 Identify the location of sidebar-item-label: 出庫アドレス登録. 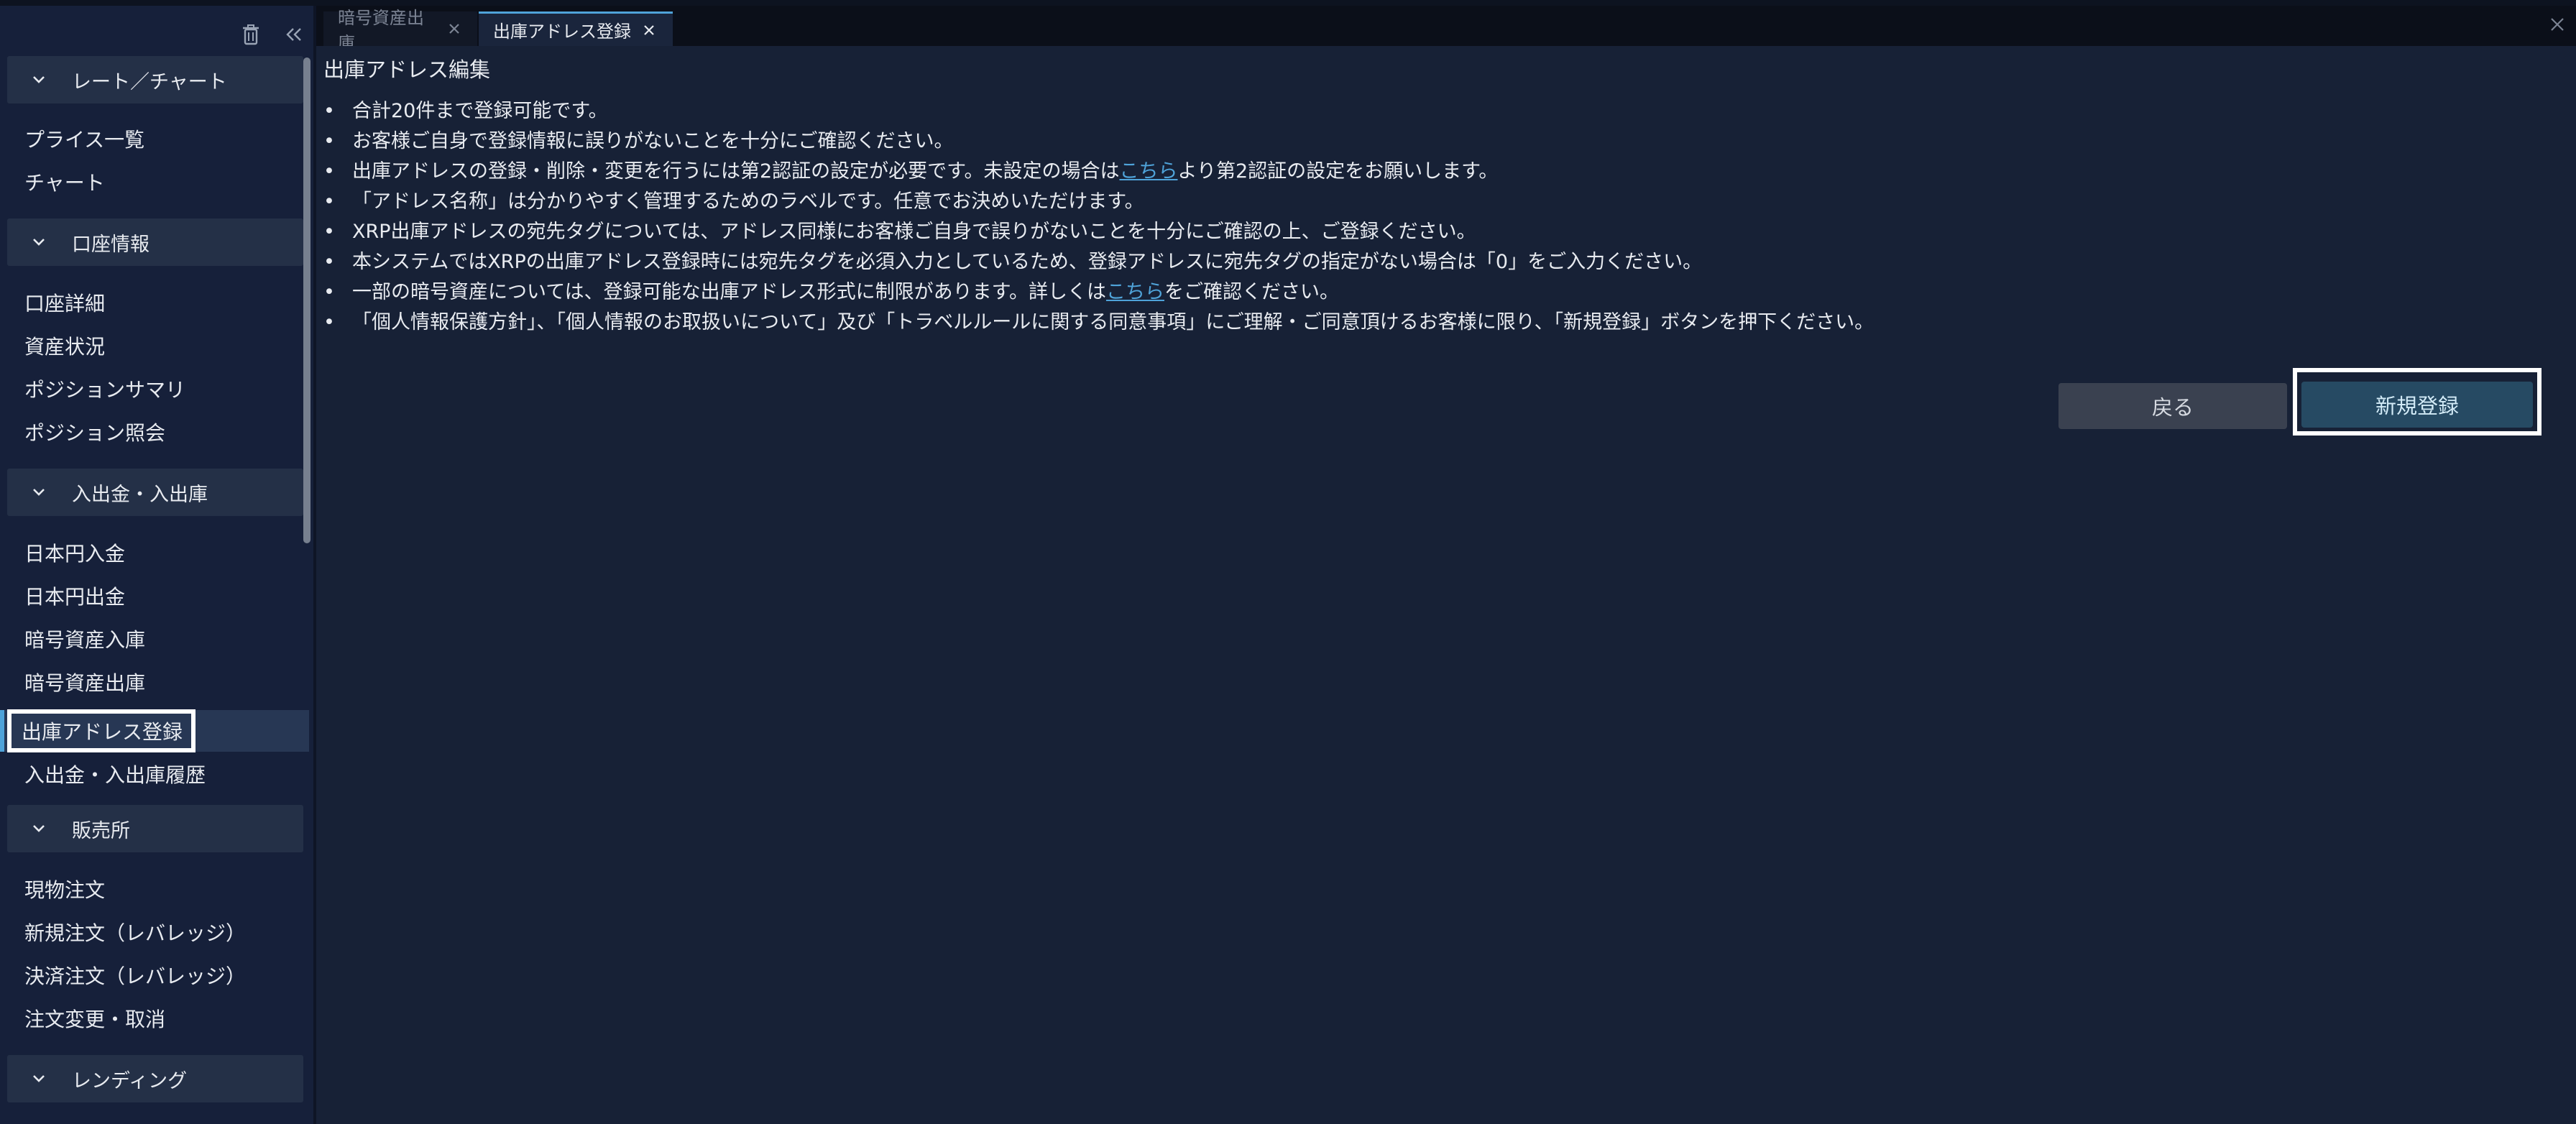
(101, 730).